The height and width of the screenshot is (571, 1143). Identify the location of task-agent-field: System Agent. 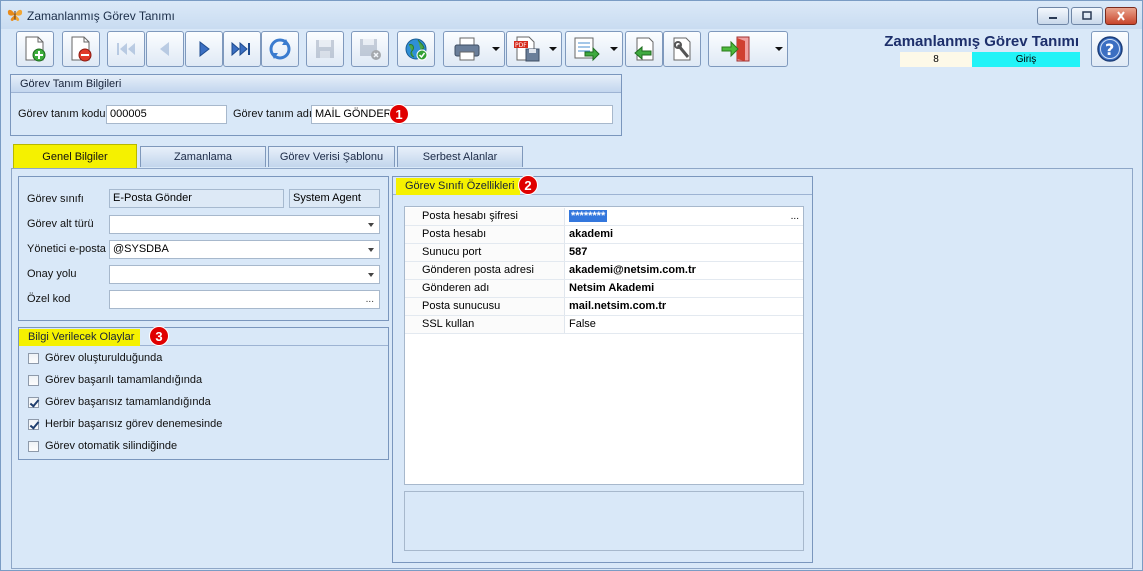
(334, 198).